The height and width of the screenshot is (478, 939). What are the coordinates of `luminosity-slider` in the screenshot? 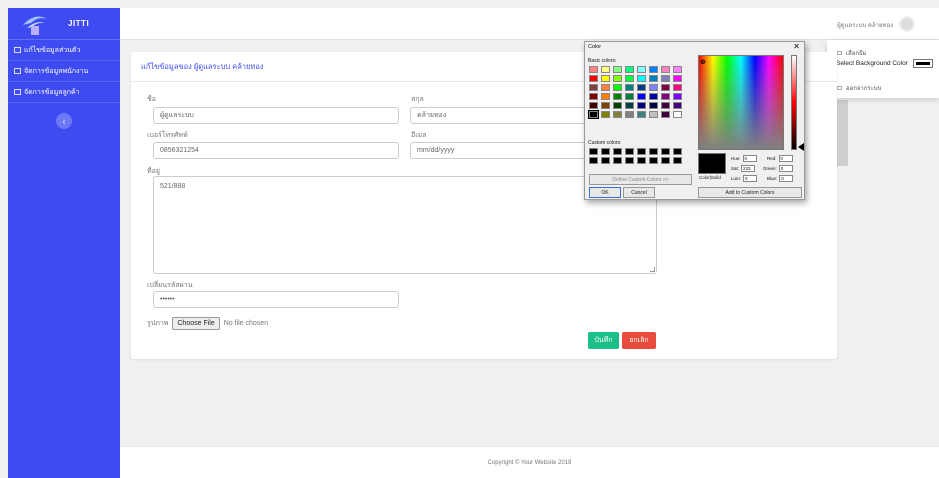 It's located at (794, 102).